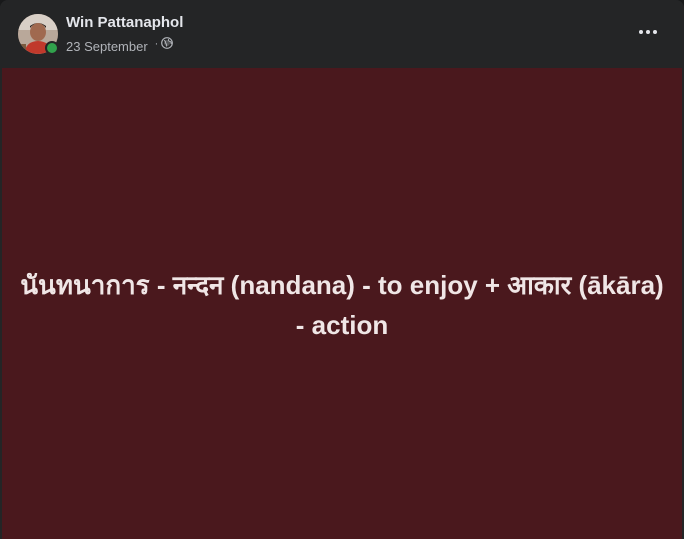 This screenshot has width=684, height=539. What do you see at coordinates (641, 32) in the screenshot?
I see `more-dots-icon` at bounding box center [641, 32].